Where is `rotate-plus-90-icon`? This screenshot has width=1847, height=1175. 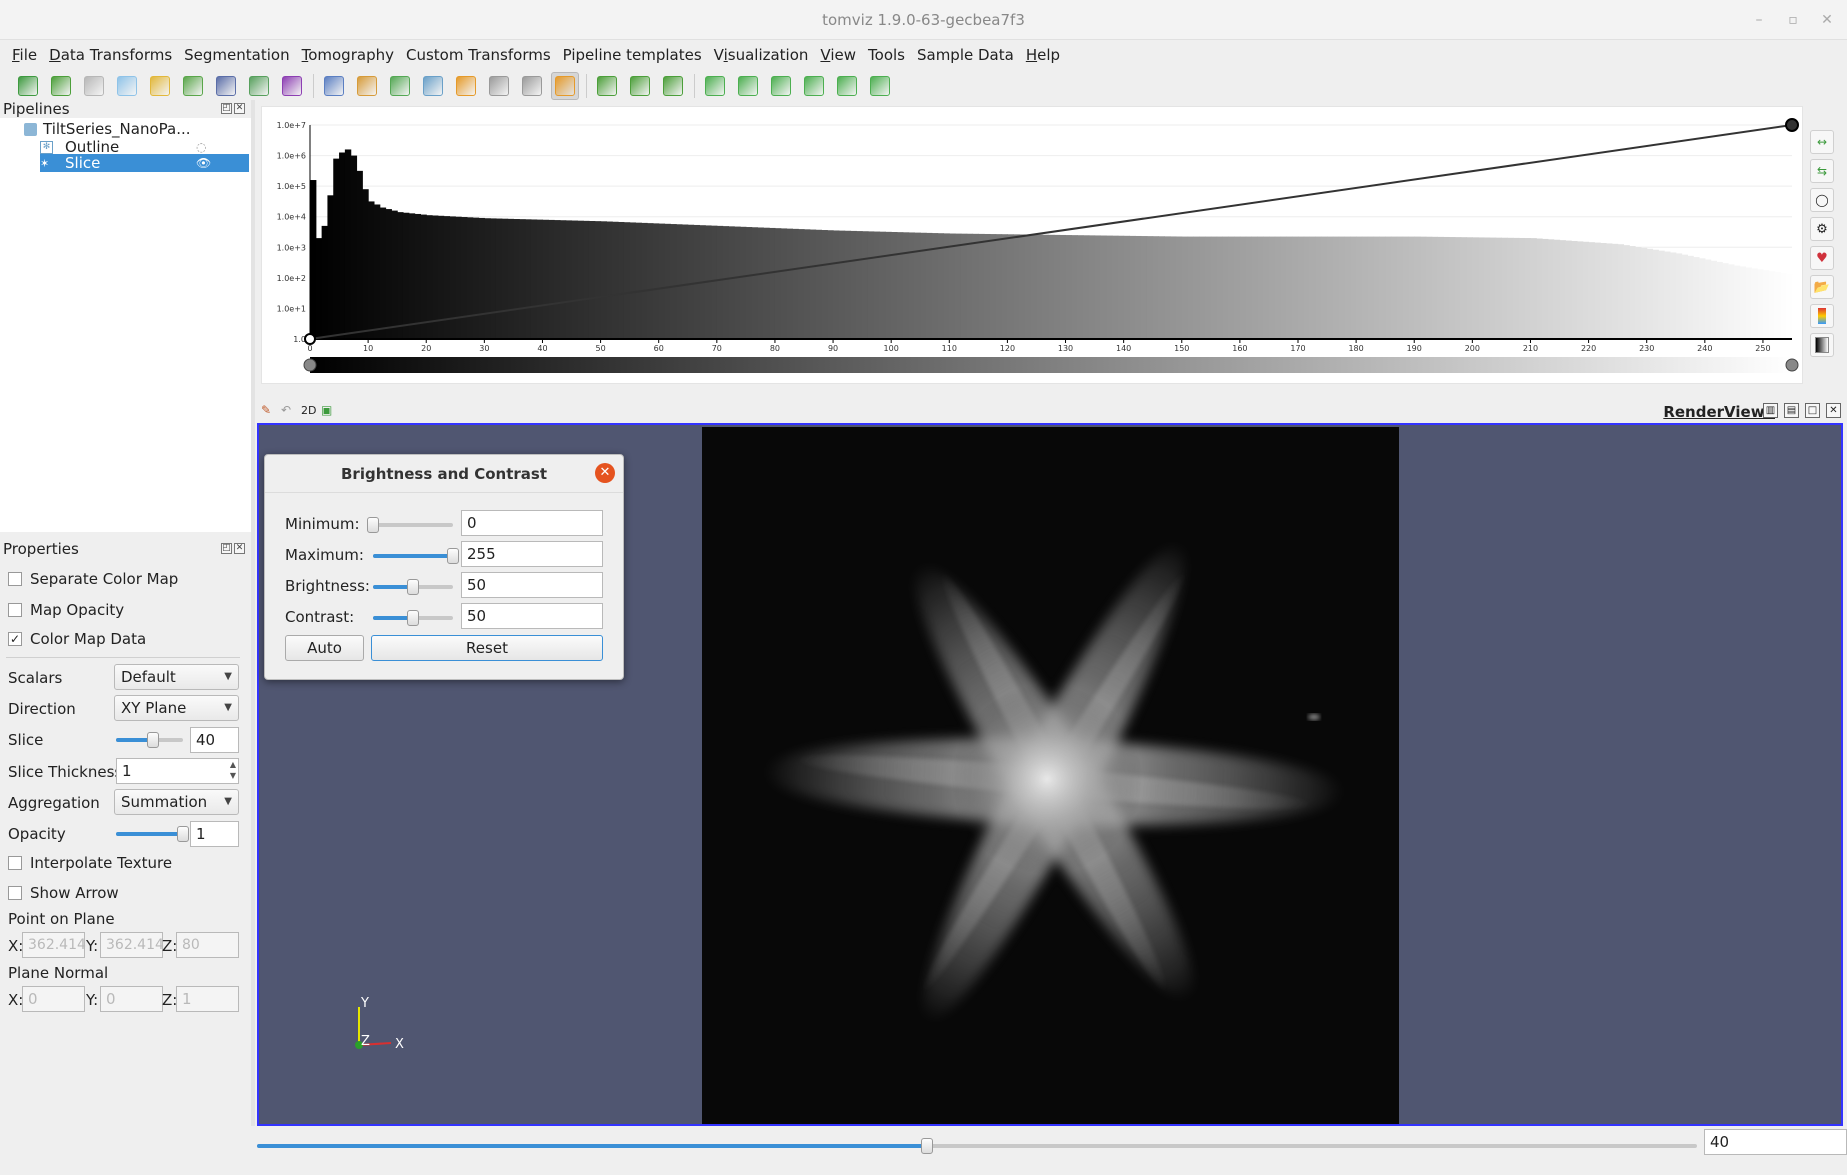 rotate-plus-90-icon is located at coordinates (499, 86).